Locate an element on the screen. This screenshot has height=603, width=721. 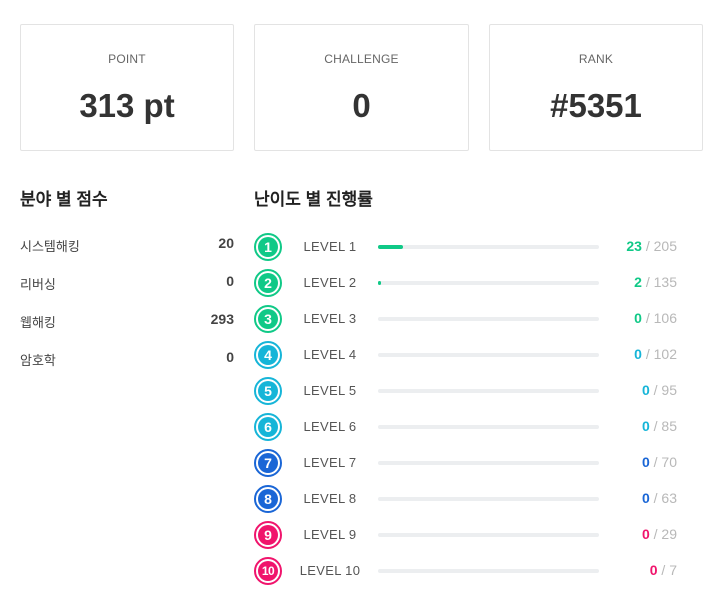
level-count: 0 / 85 is located at coordinates (659, 426).